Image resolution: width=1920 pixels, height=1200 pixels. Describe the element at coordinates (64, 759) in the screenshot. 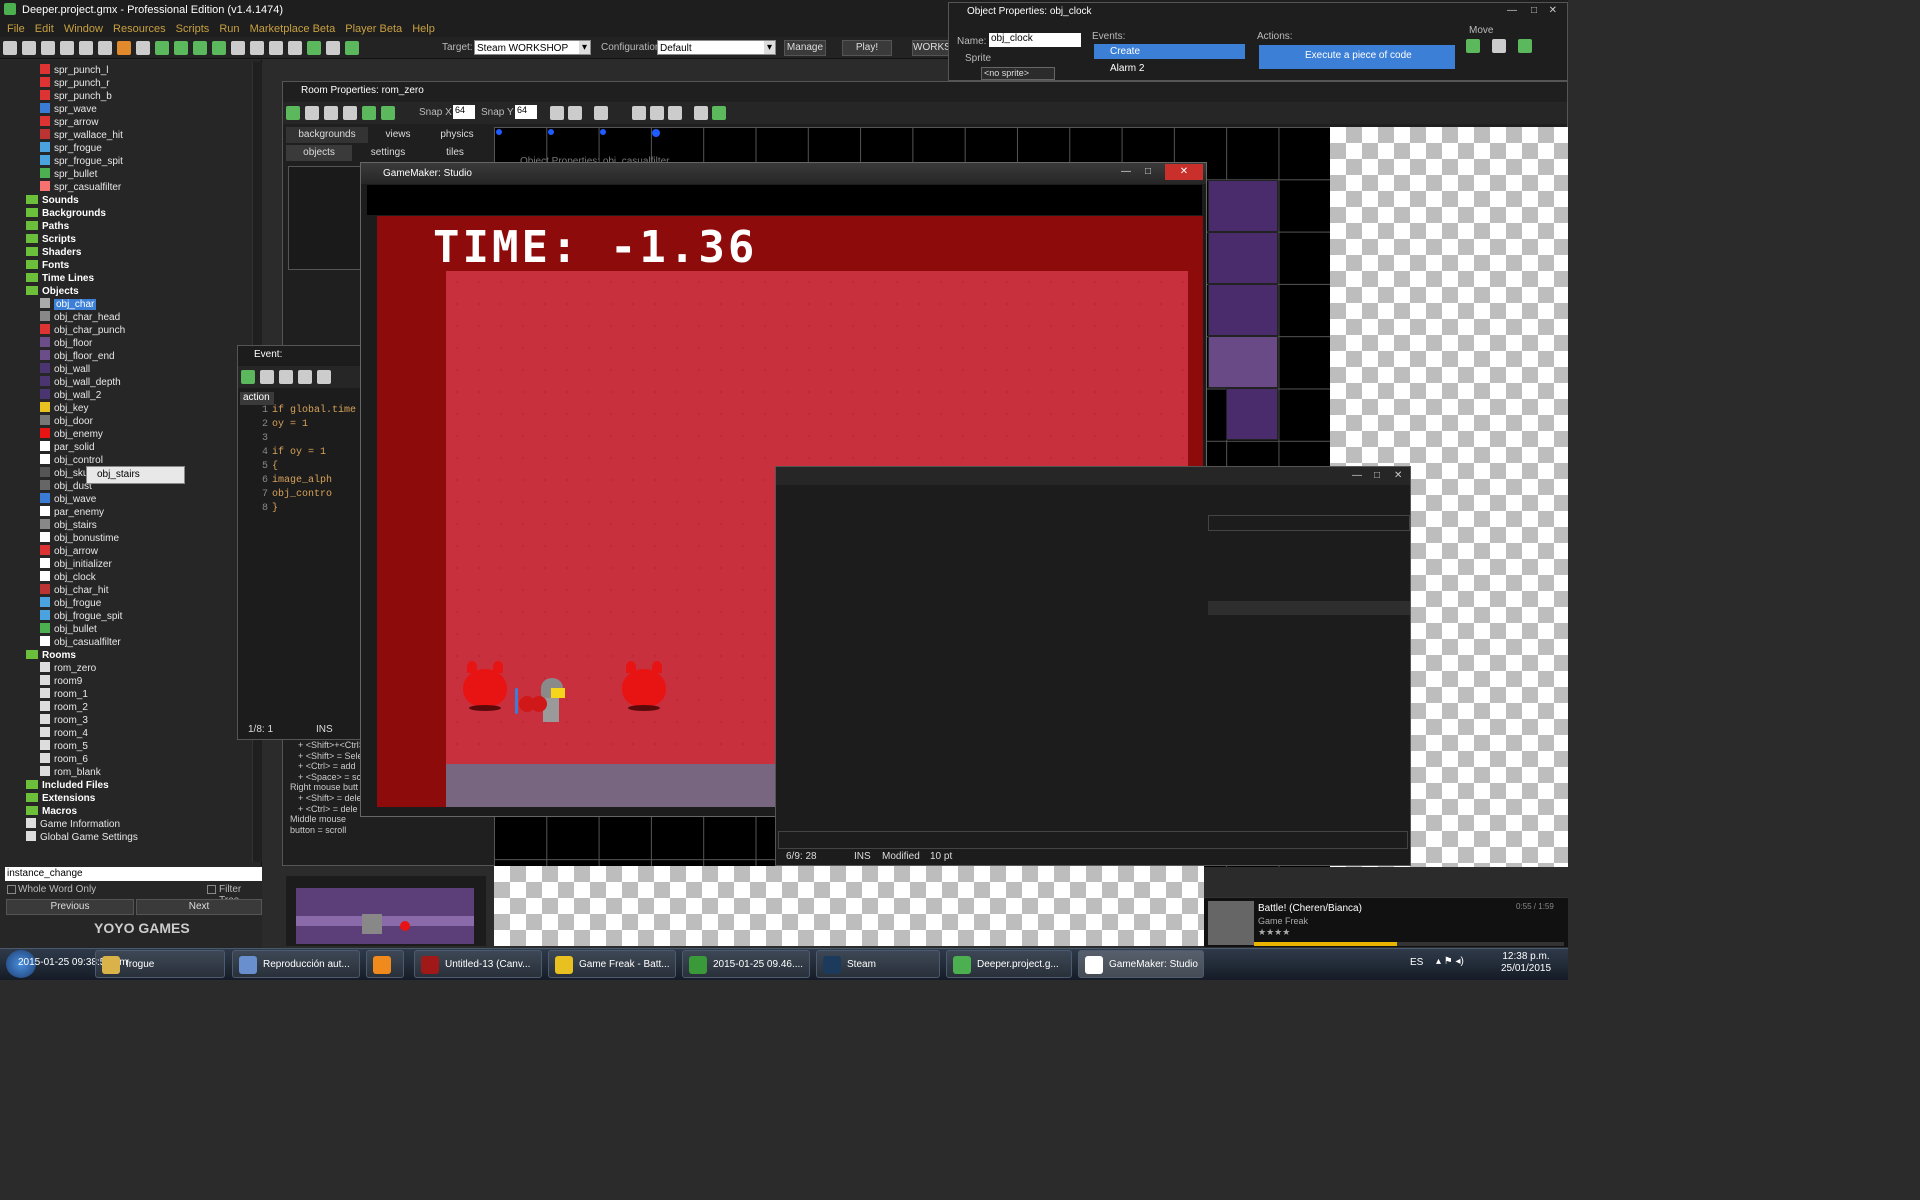

I see `tree-room-item: room_6` at that location.